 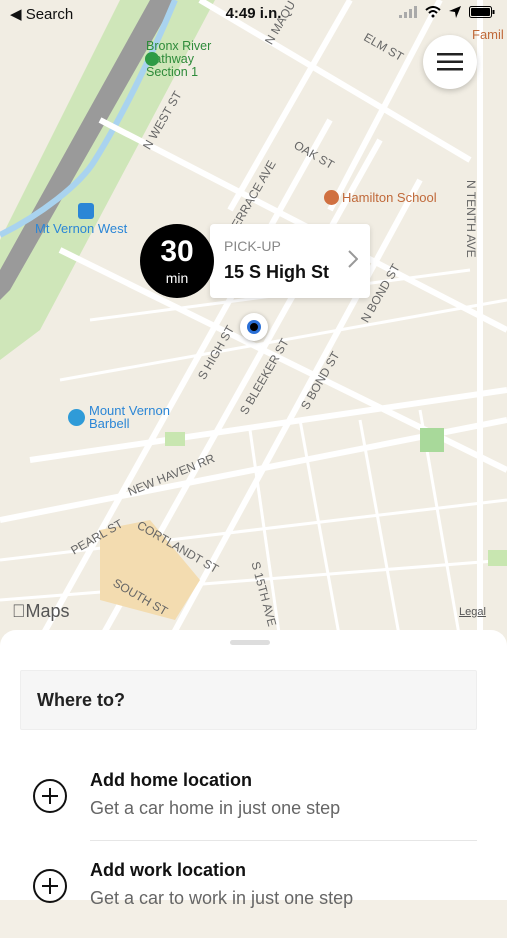 What do you see at coordinates (277, 272) in the screenshot?
I see `pickup-address: 15 S High St` at bounding box center [277, 272].